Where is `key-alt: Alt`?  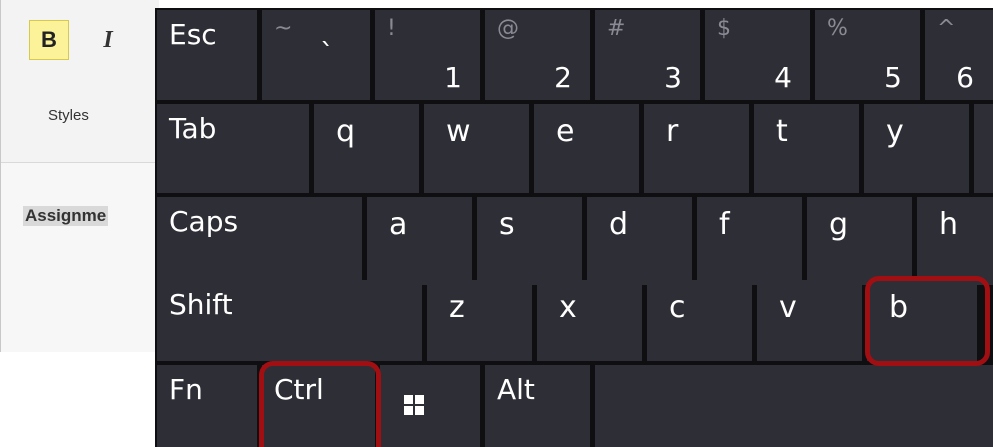
key-alt: Alt is located at coordinates (537, 406).